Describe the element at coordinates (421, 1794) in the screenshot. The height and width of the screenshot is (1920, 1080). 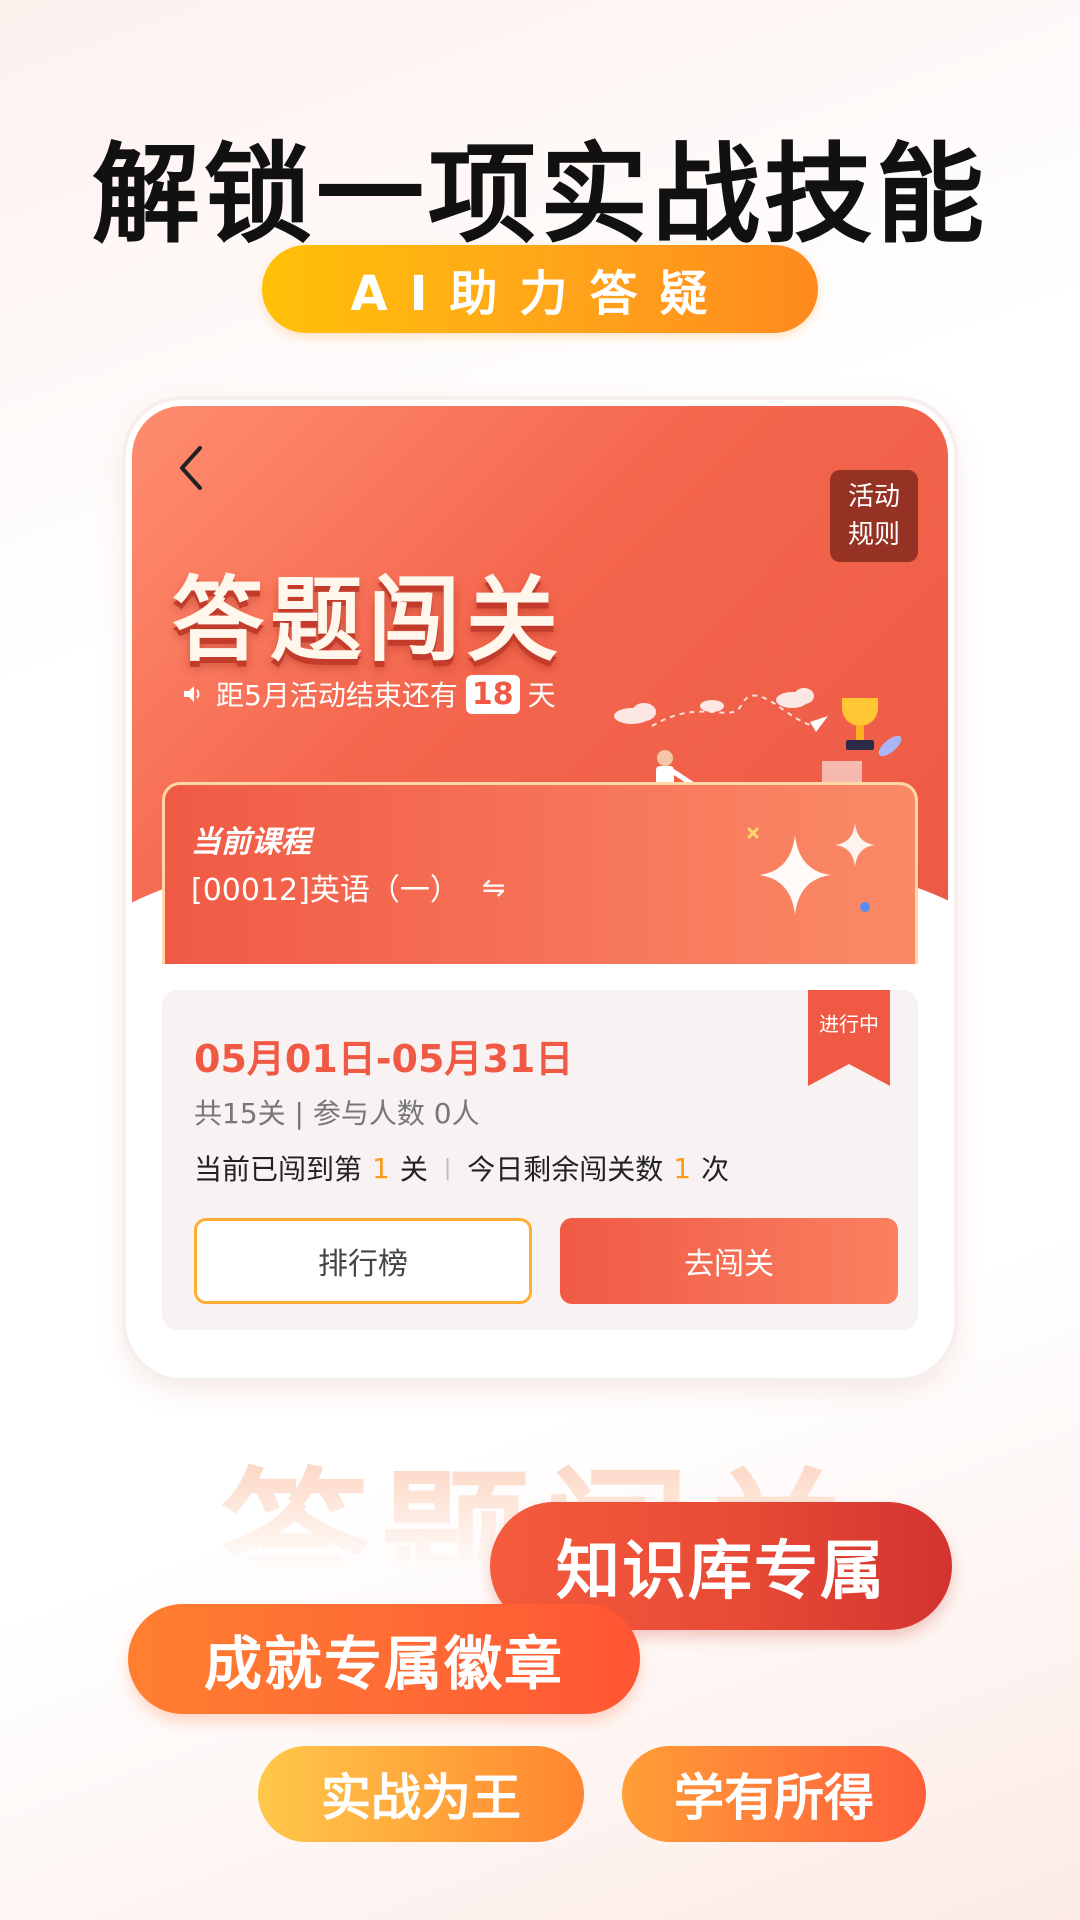
I see `tag-combat: 实战为王` at that location.